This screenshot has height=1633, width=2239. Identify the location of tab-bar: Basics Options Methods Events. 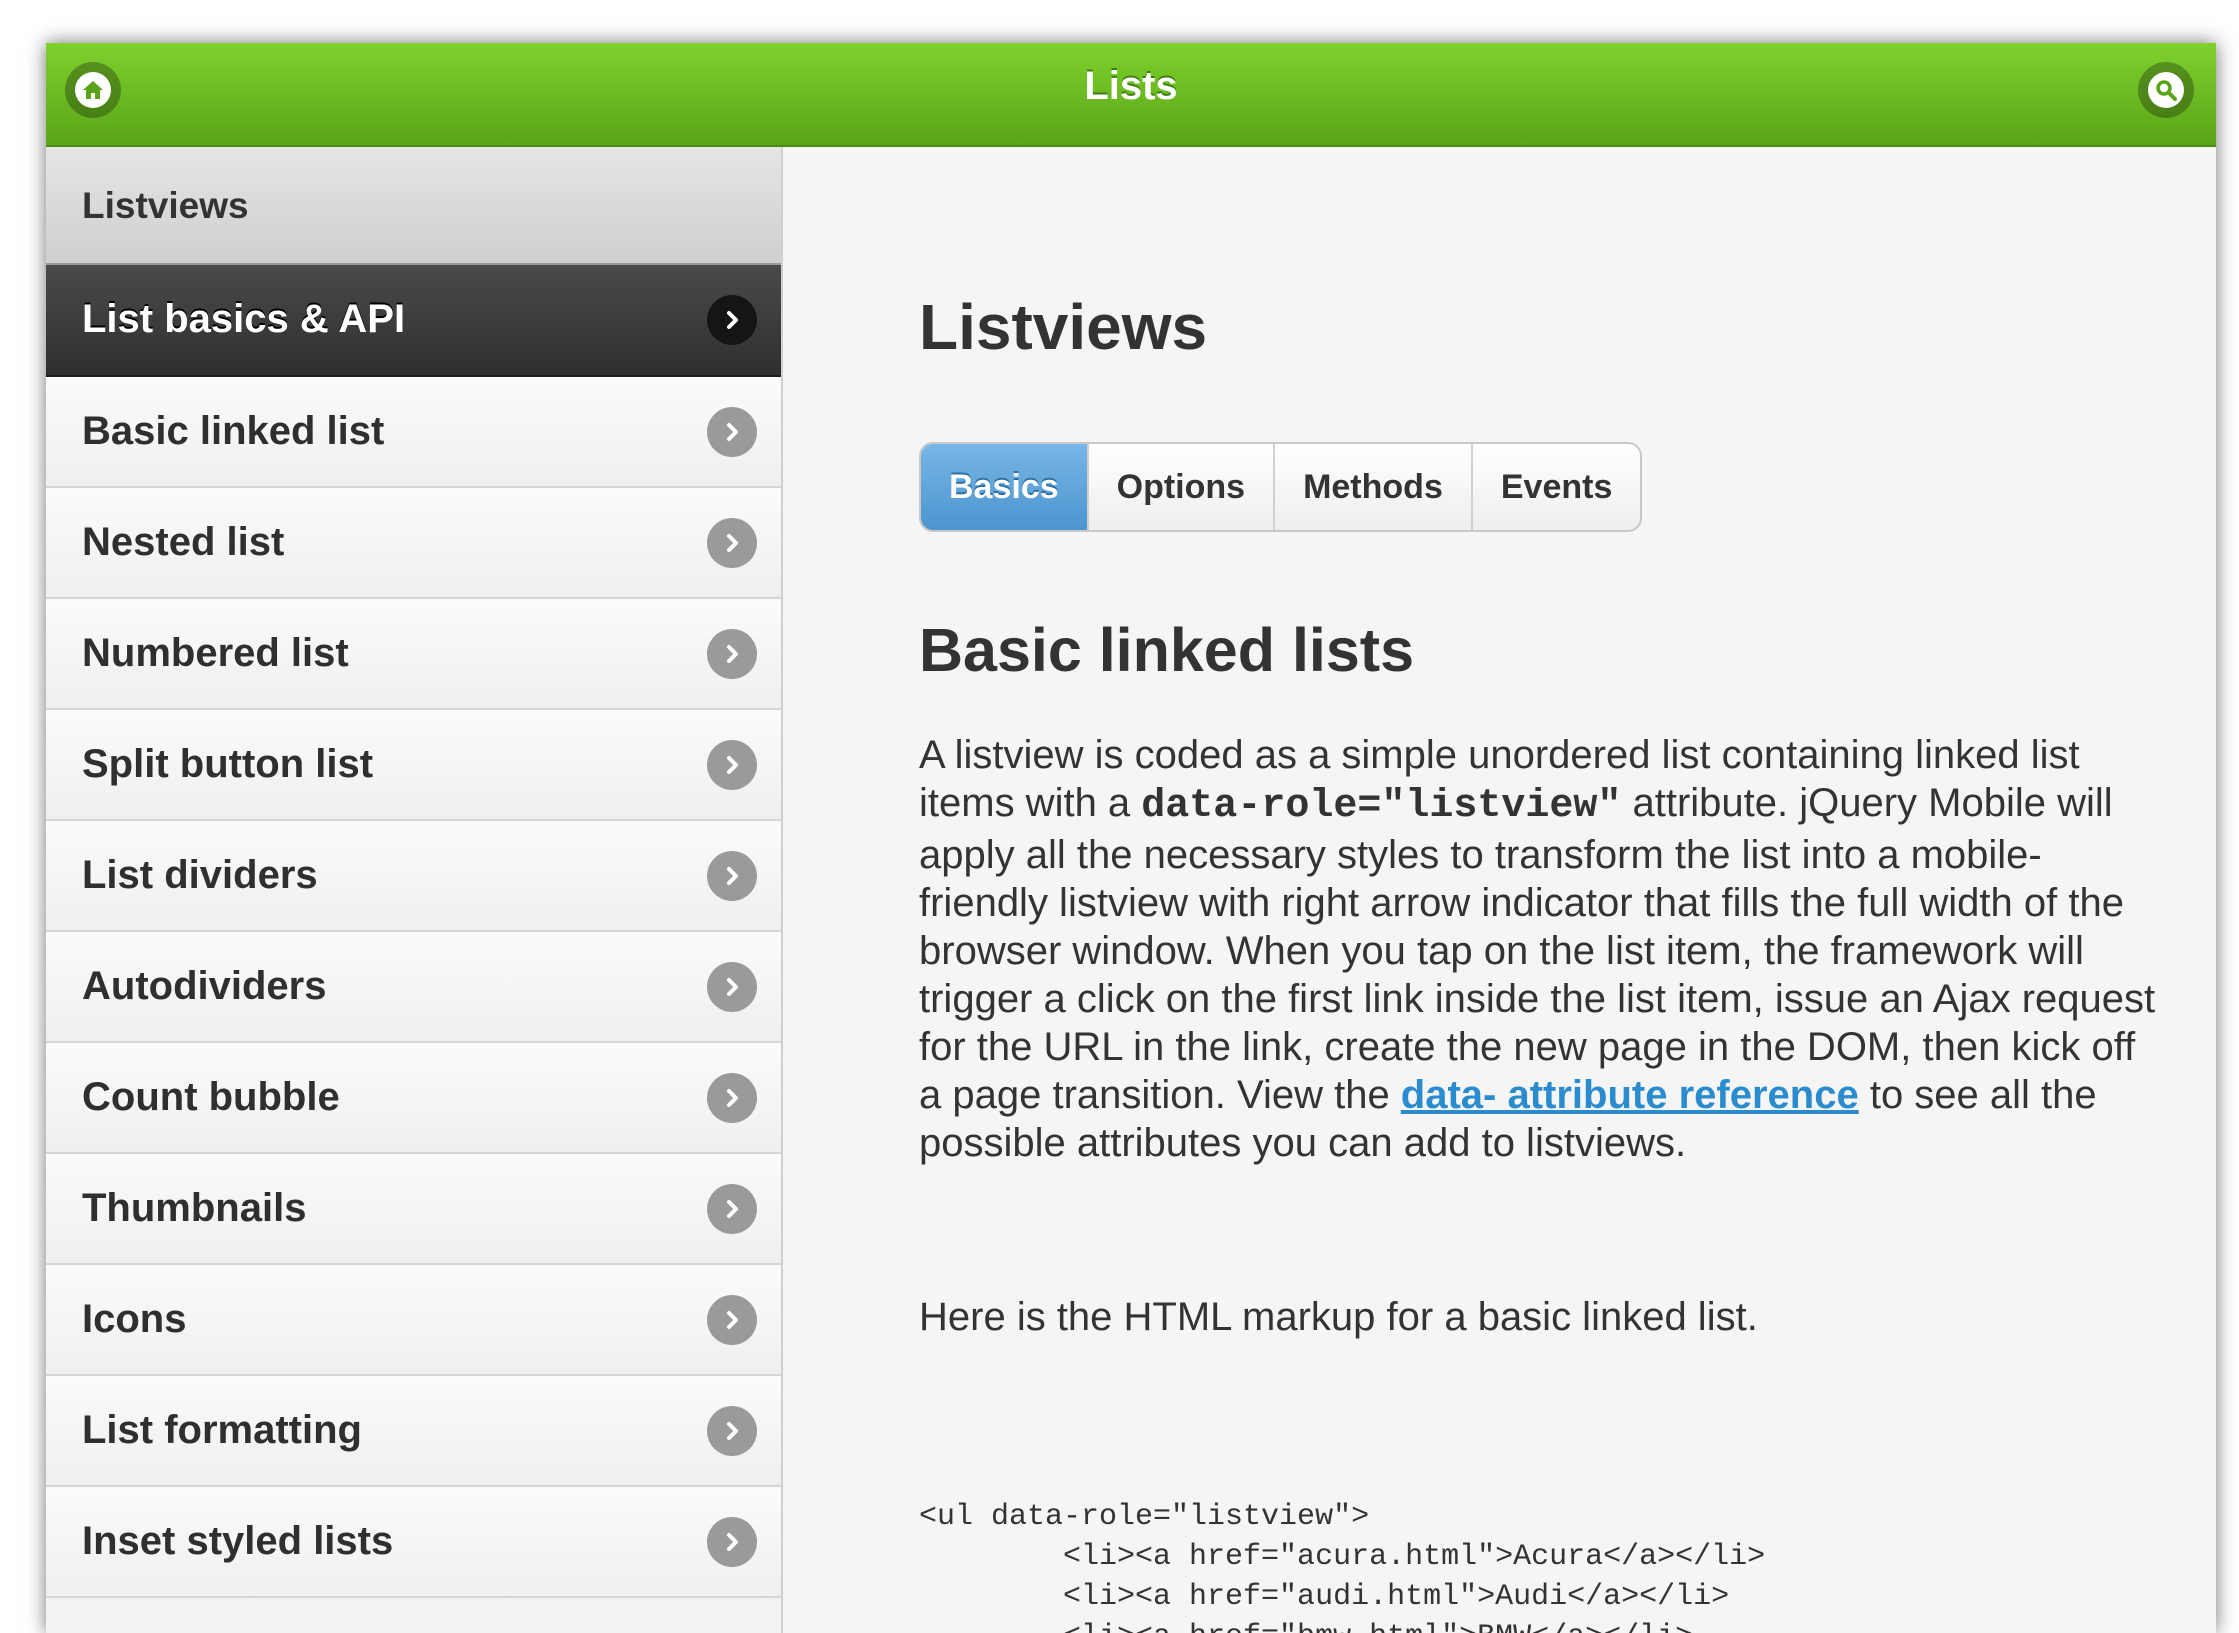
(1281, 487).